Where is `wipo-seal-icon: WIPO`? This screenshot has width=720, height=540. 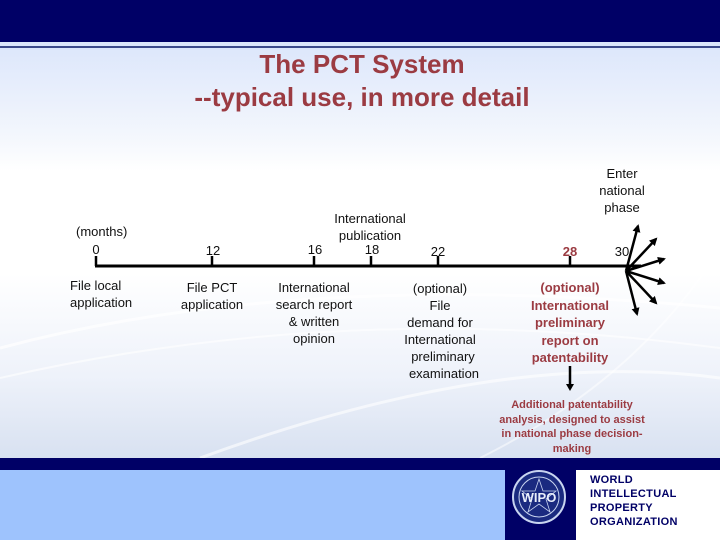 wipo-seal-icon: WIPO is located at coordinates (539, 497).